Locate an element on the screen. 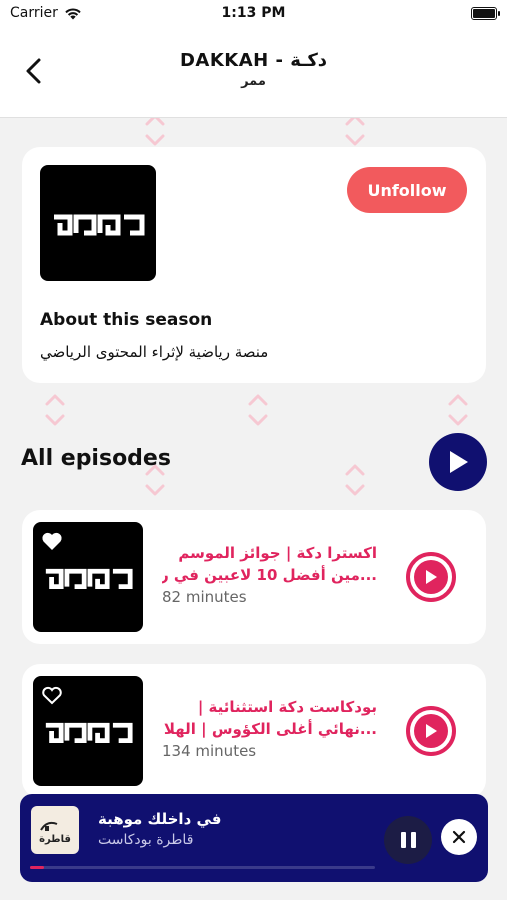  close-icon is located at coordinates (459, 837).